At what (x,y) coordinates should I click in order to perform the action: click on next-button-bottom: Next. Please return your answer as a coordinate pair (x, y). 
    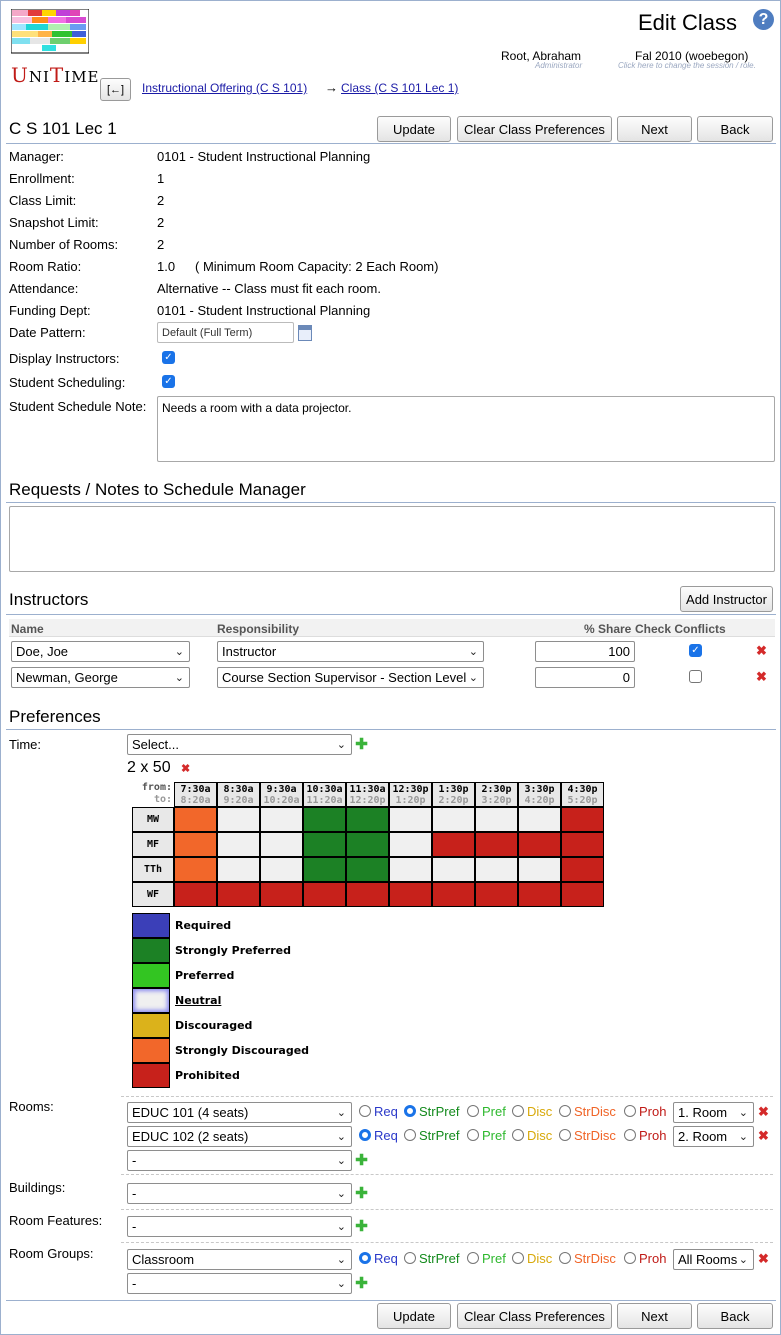
    Looking at the image, I should click on (654, 1316).